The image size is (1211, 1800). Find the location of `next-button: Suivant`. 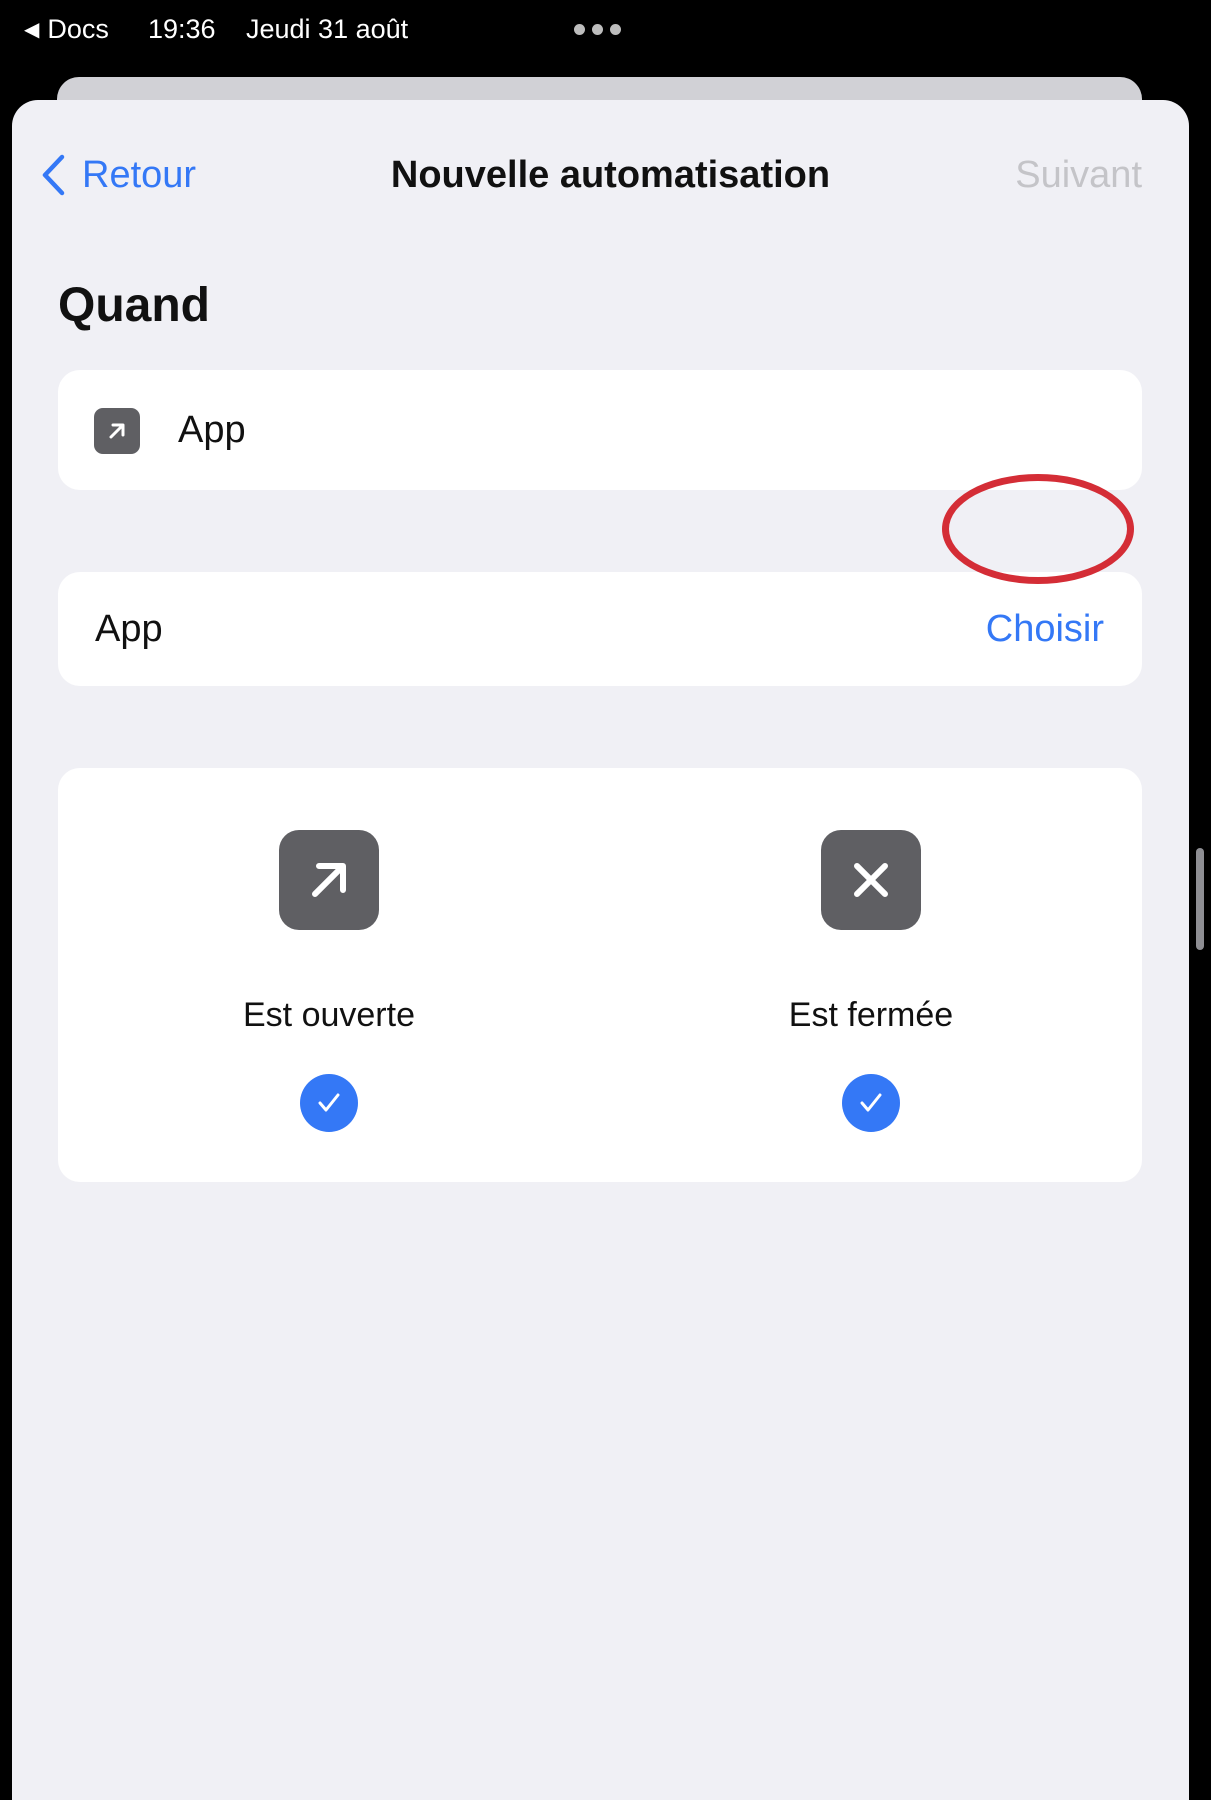

next-button: Suivant is located at coordinates (1078, 175).